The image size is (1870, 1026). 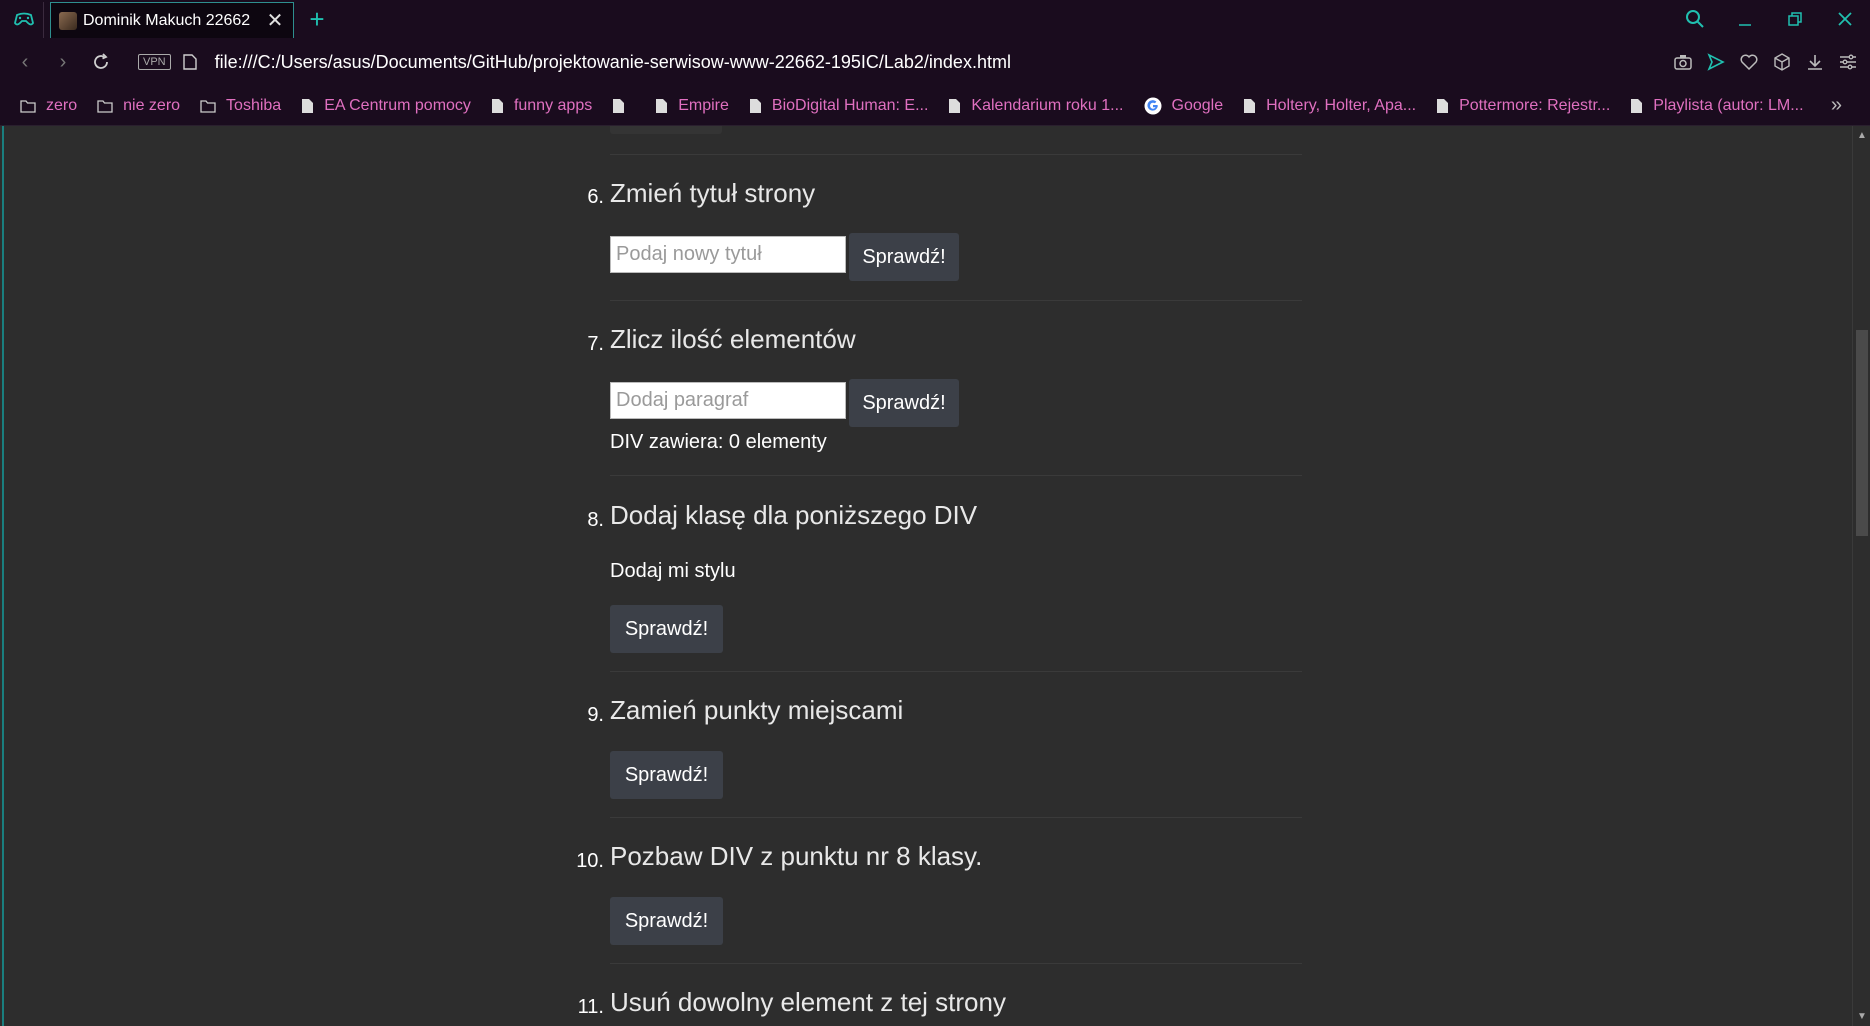 I want to click on tab-title: Dominik Makuch 22662, so click(x=167, y=20).